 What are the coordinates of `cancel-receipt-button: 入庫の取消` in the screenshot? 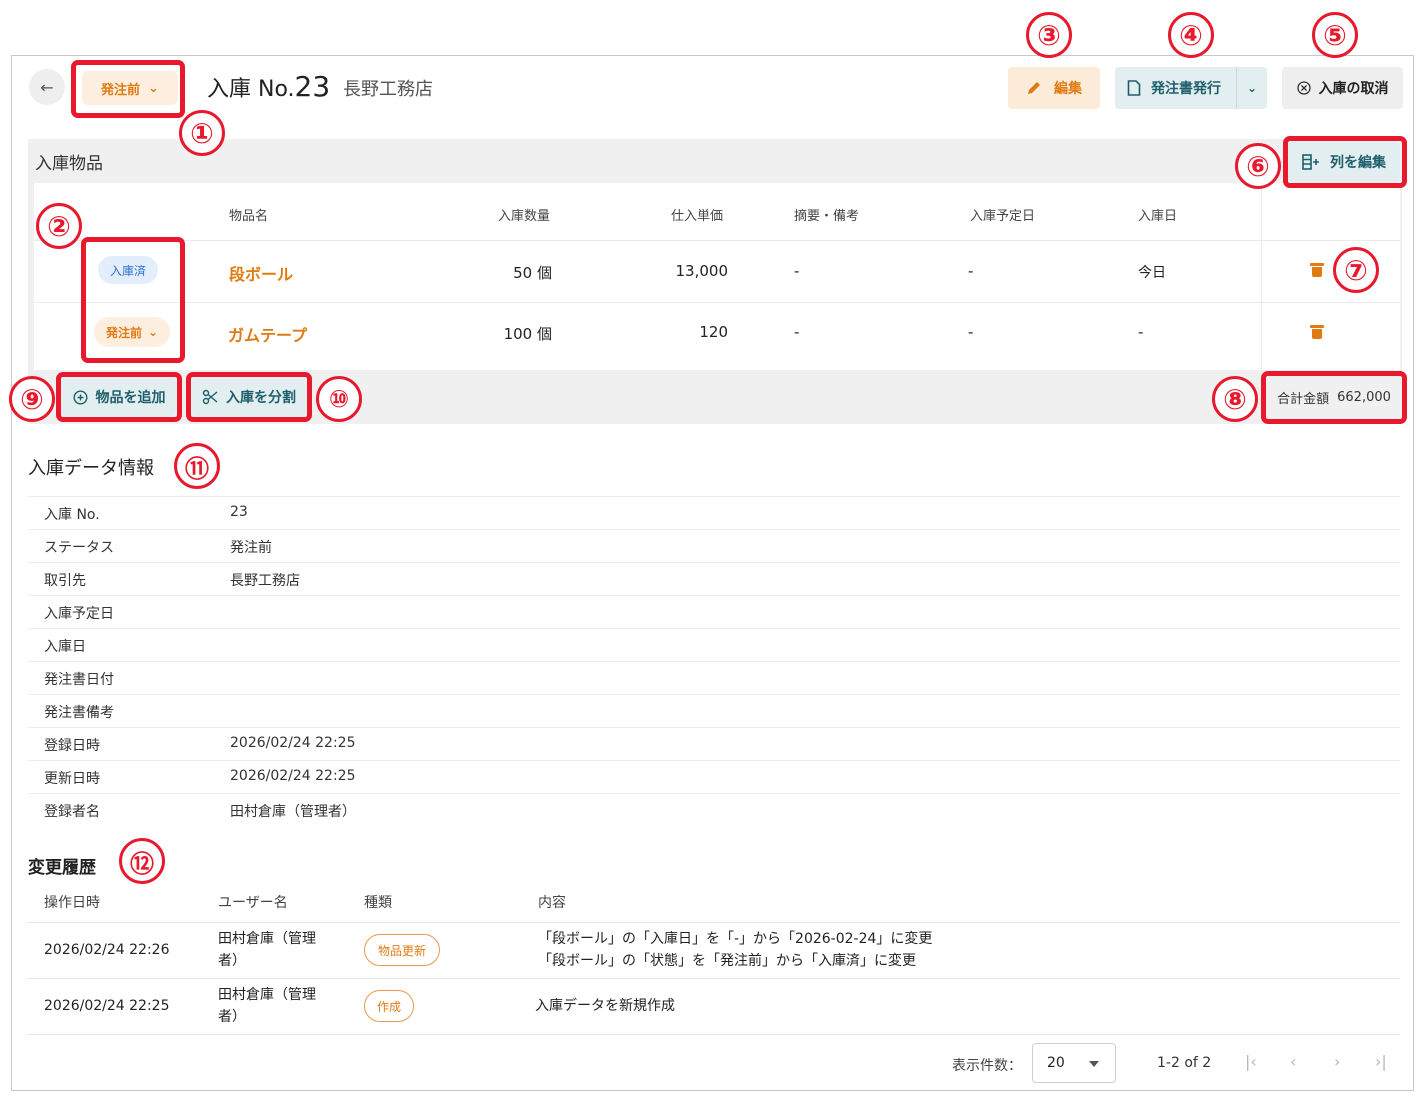 It's located at (1342, 88).